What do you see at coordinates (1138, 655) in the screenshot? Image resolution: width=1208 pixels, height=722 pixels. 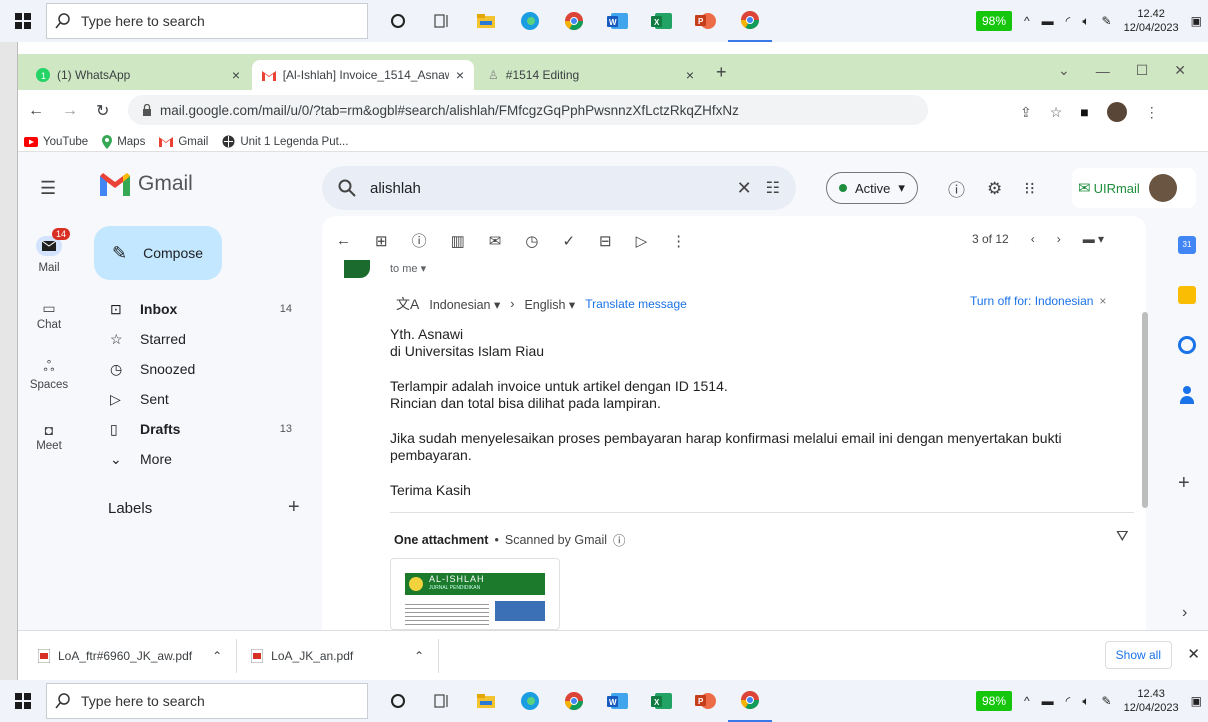 I see `show-all-downloads-button: Show all` at bounding box center [1138, 655].